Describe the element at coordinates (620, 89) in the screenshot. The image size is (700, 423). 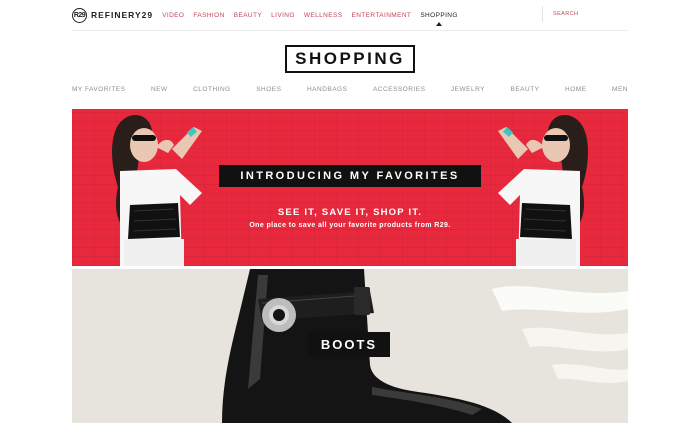
I see `category-men: MEN` at that location.